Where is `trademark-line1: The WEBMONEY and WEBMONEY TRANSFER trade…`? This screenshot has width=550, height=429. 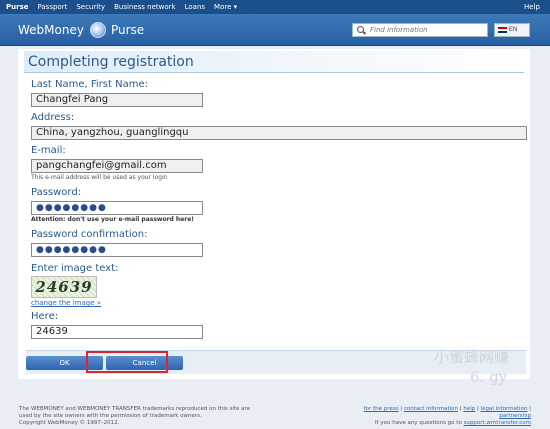 trademark-line1: The WEBMONEY and WEBMONEY TRANSFER trade… is located at coordinates (135, 409).